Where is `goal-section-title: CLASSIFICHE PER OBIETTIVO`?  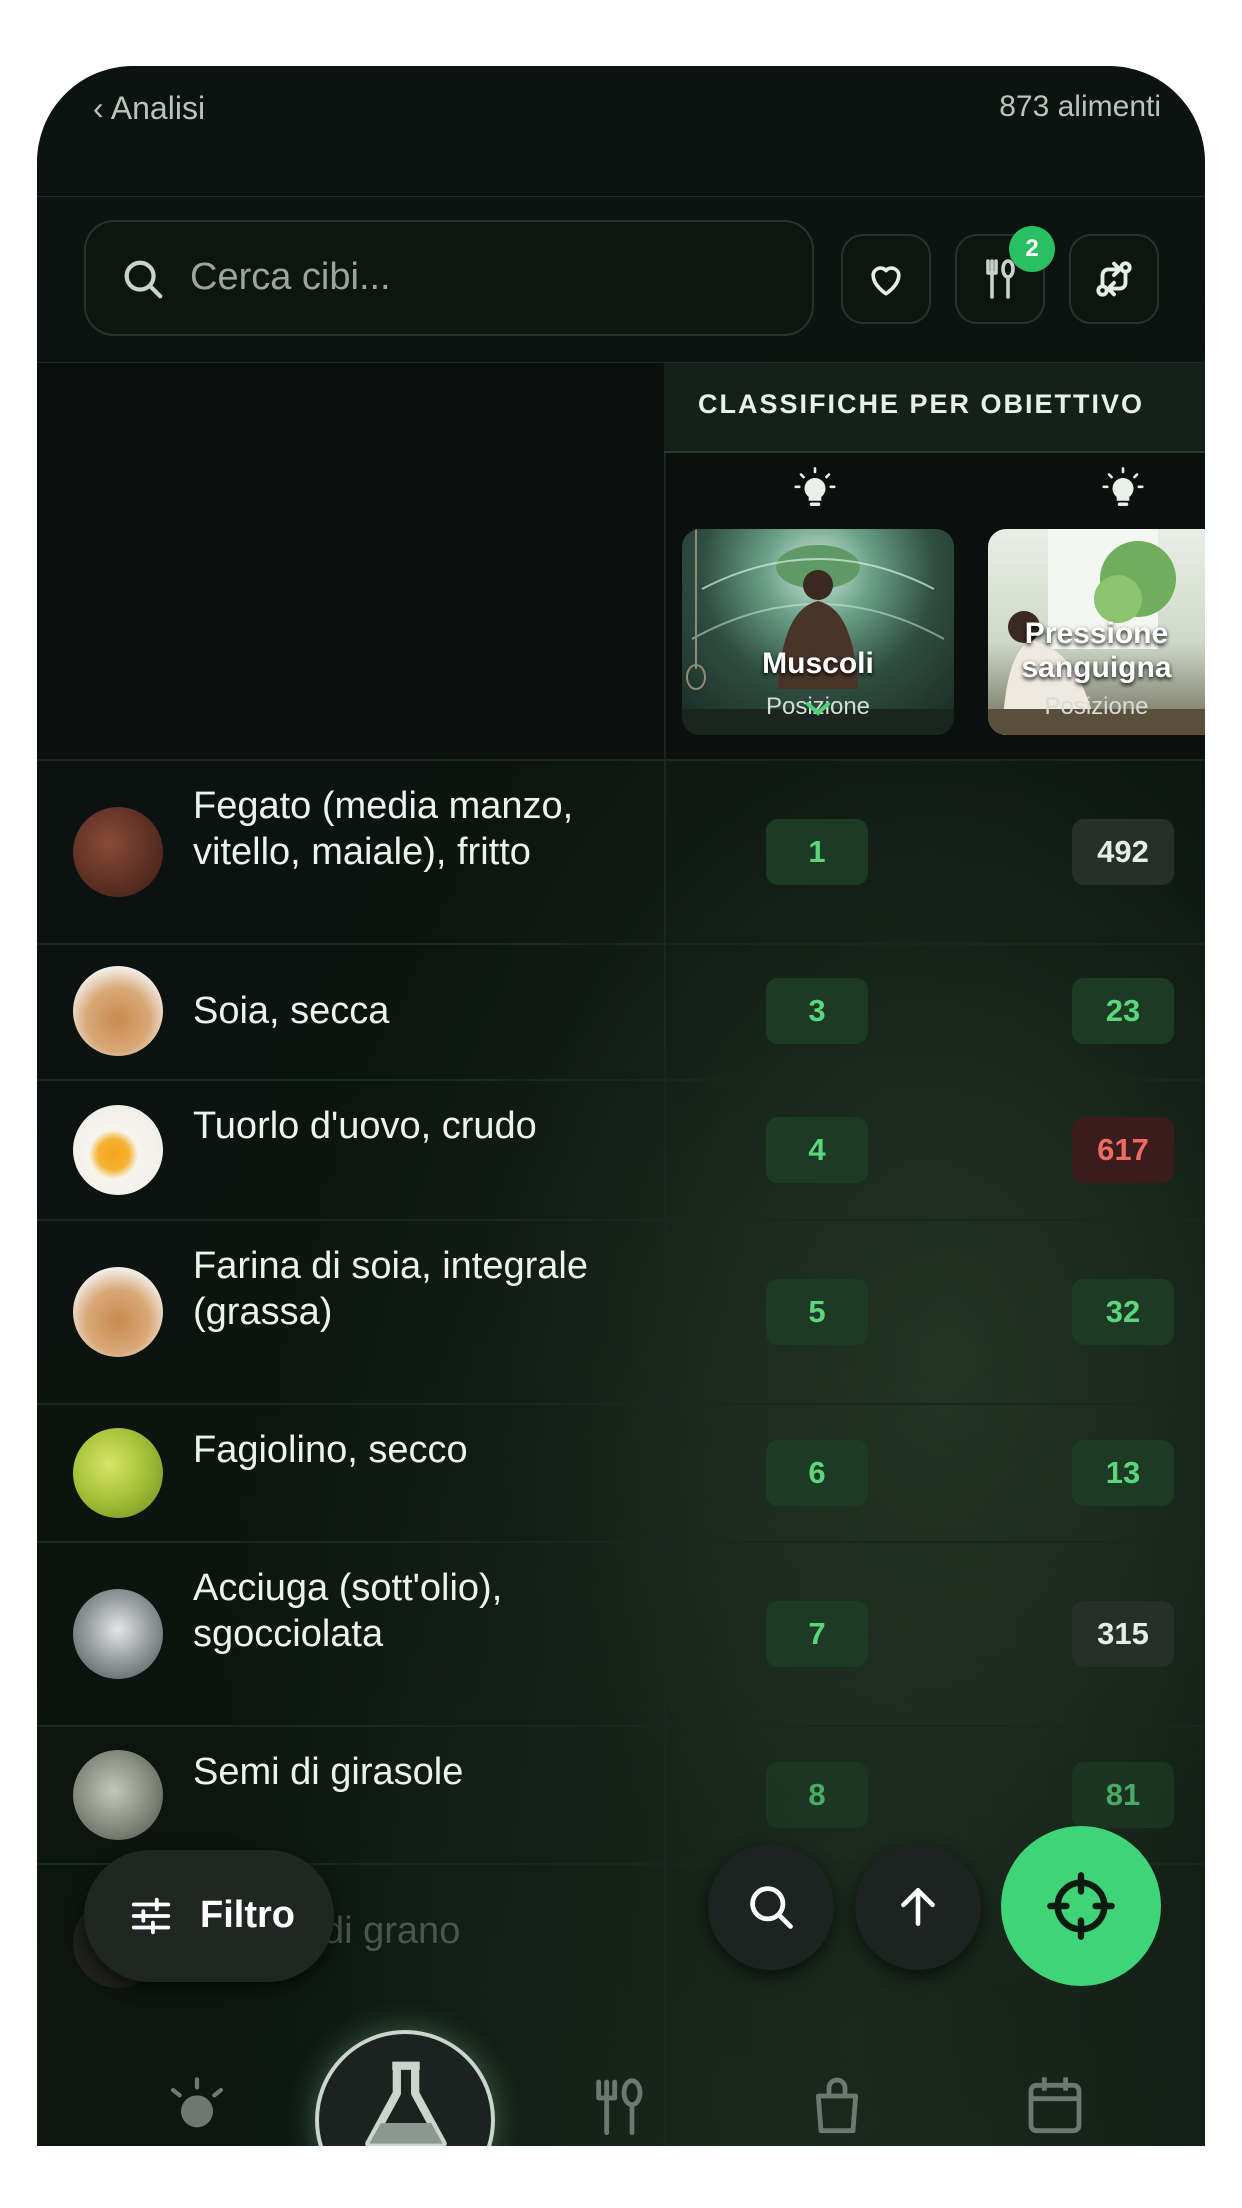
goal-section-title: CLASSIFICHE PER OBIETTIVO is located at coordinates (921, 404).